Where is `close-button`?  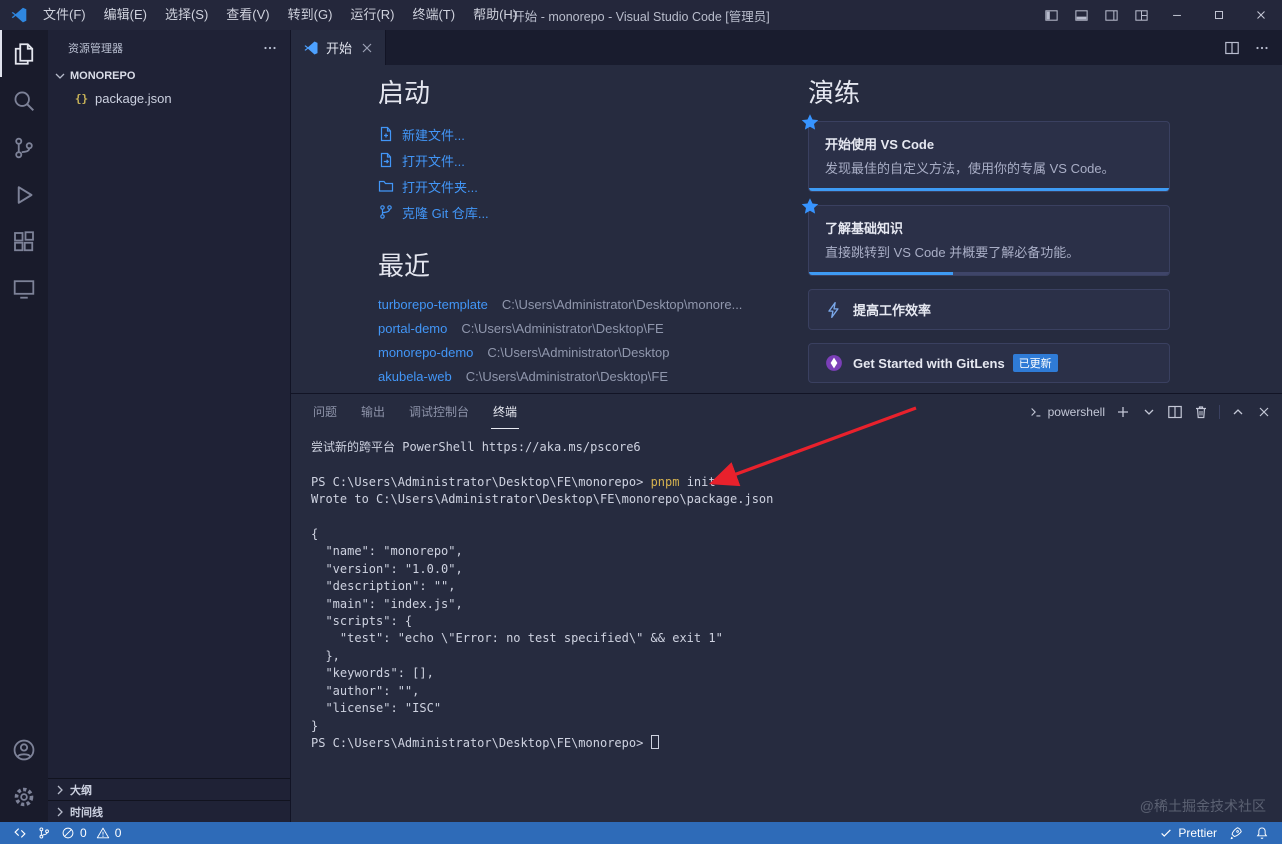
close-button is located at coordinates (1261, 15).